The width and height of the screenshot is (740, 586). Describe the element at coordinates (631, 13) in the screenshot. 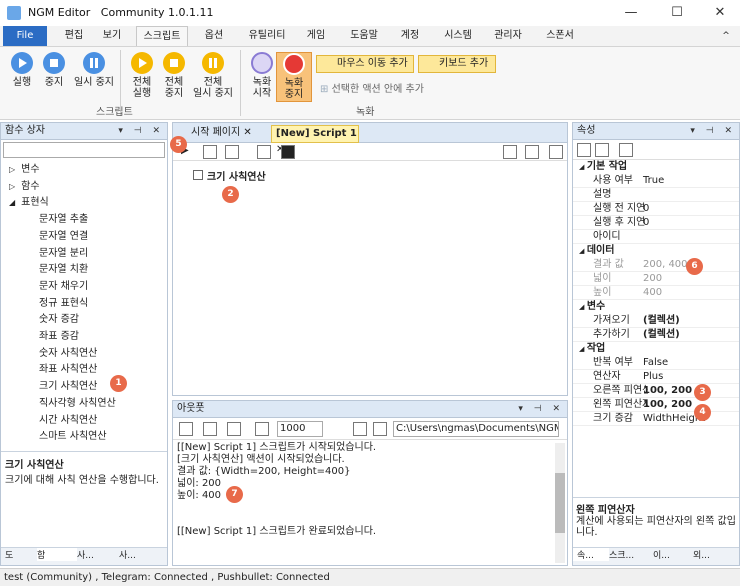

I see `minimize-button: —` at that location.